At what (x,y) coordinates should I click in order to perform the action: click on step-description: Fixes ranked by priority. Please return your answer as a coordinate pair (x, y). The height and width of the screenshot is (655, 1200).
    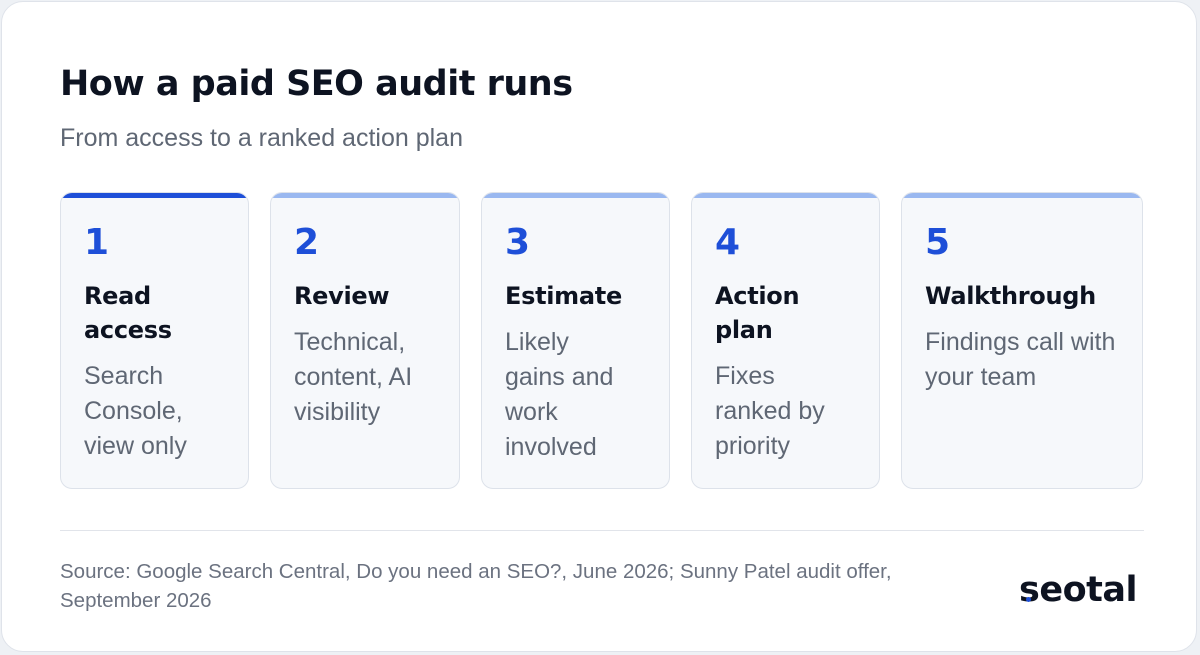
    Looking at the image, I should click on (770, 411).